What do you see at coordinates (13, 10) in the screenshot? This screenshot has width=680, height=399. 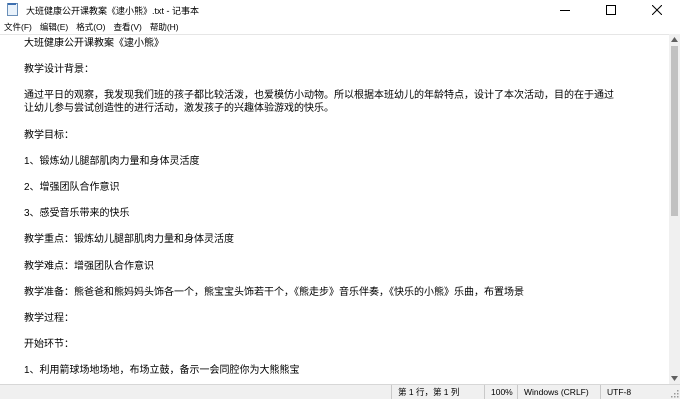 I see `notepad-app-icon` at bounding box center [13, 10].